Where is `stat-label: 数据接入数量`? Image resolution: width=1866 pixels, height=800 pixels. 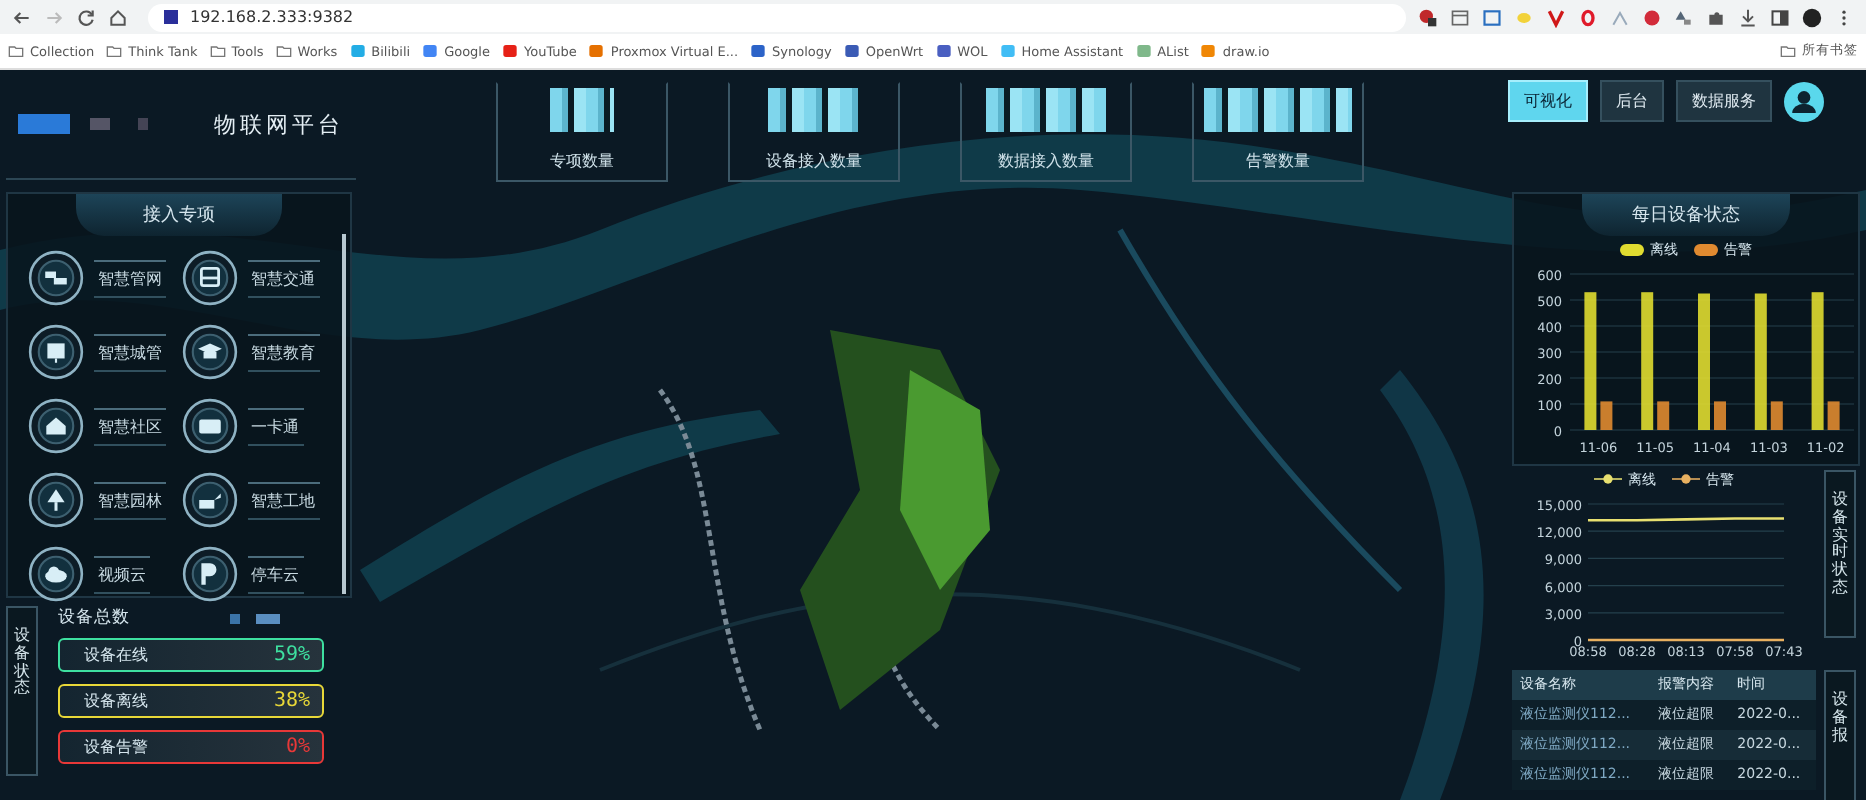
stat-label: 数据接入数量 is located at coordinates (1046, 161).